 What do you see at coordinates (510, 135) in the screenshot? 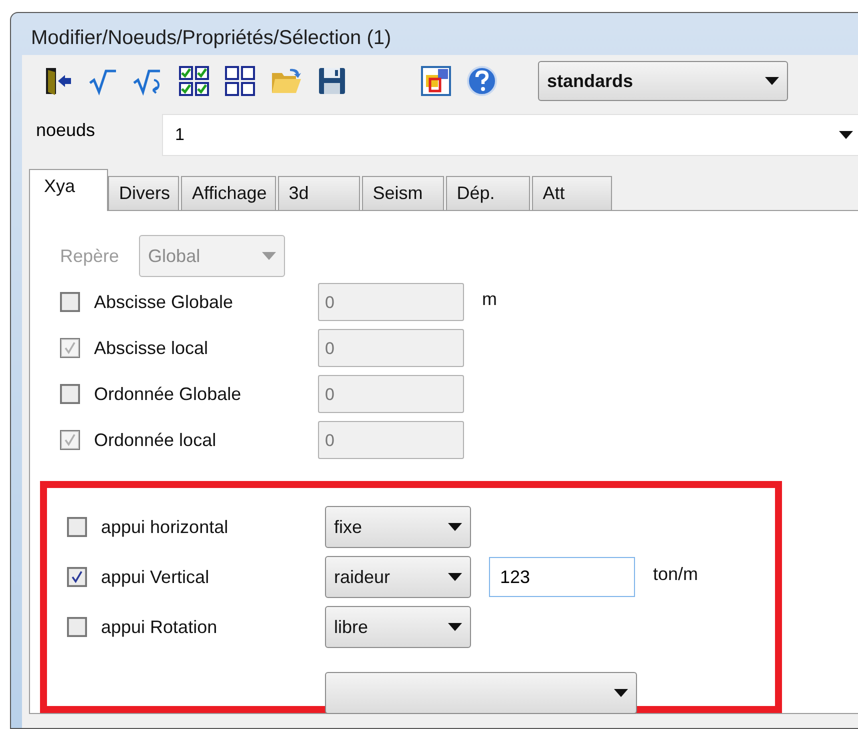
I see `node-dropdown: 1` at bounding box center [510, 135].